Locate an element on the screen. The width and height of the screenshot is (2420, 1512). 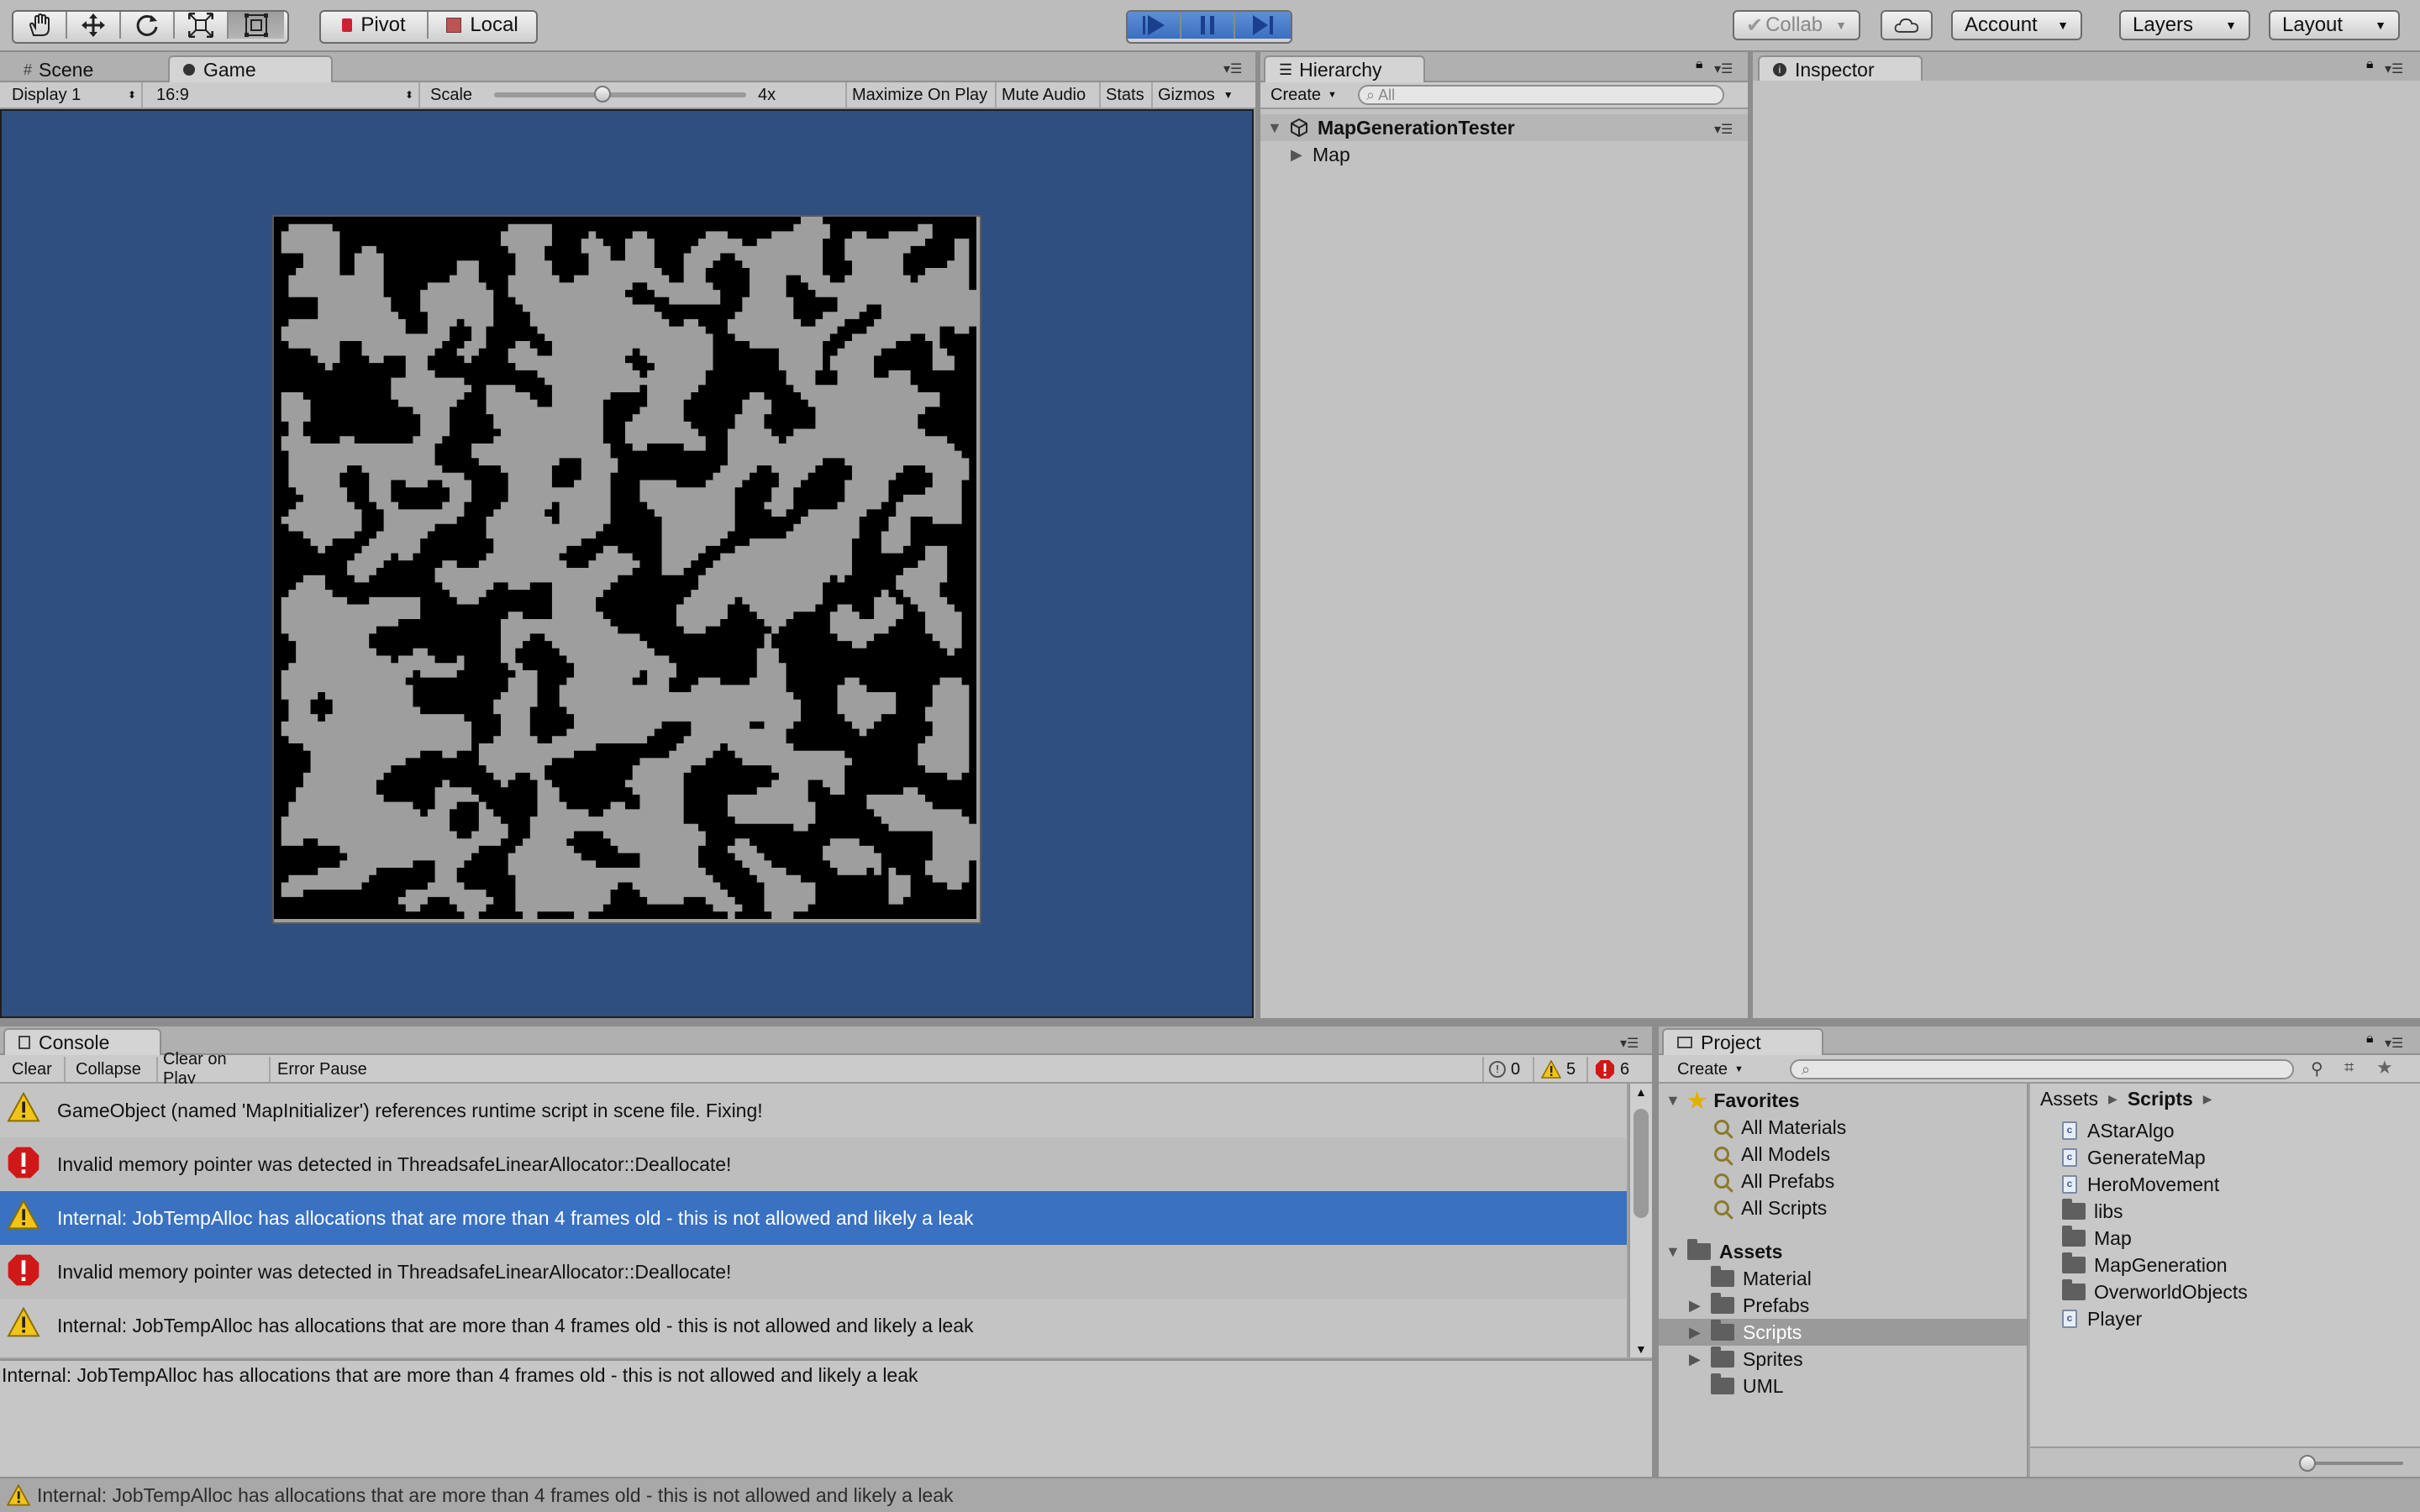
move-tool-button is located at coordinates (94, 25).